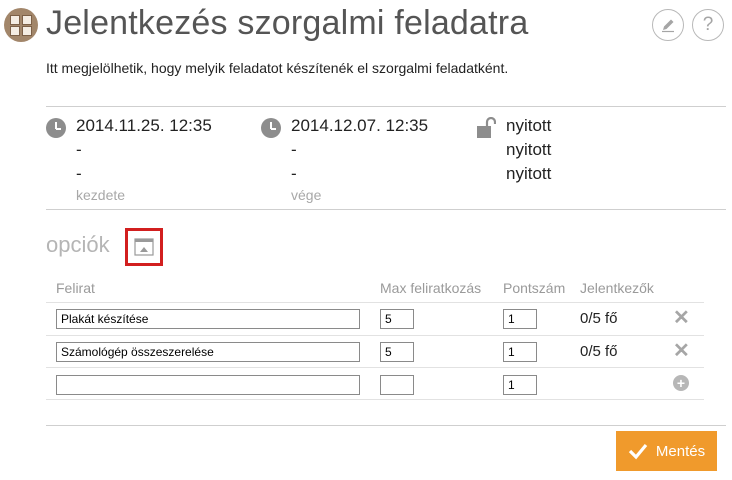 This screenshot has width=732, height=480. I want to click on pencil-icon, so click(668, 26).